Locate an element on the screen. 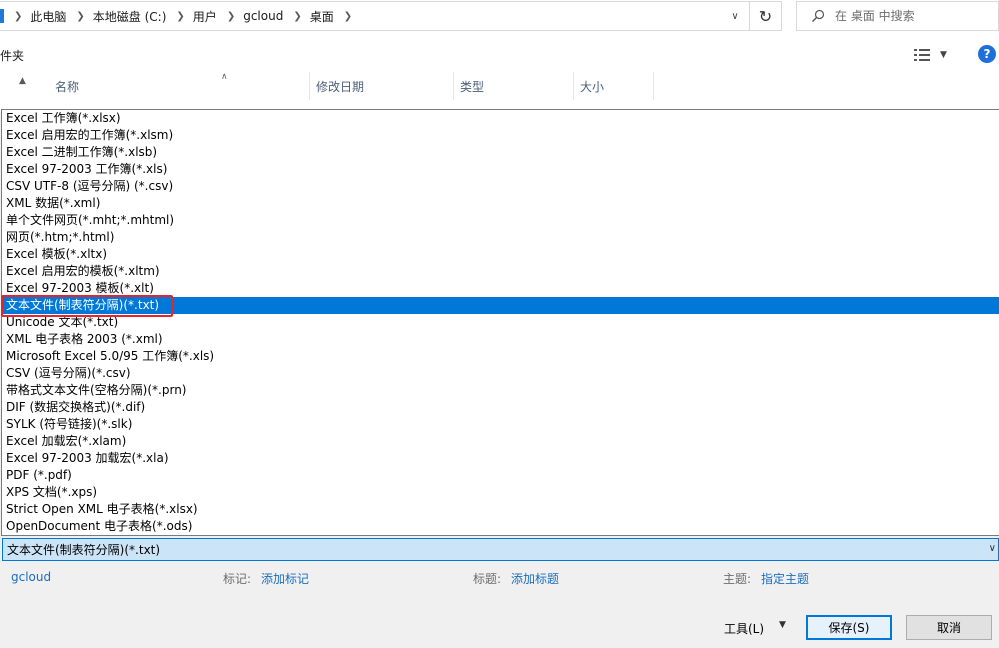  subject-label: 主题: is located at coordinates (737, 579).